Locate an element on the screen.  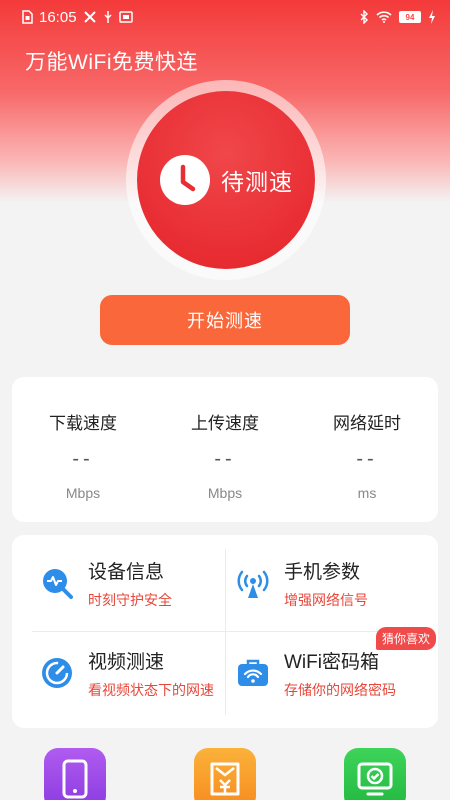
feature-phone-params: 手机参数 增强网络信号 is located at coordinates (336, 583).